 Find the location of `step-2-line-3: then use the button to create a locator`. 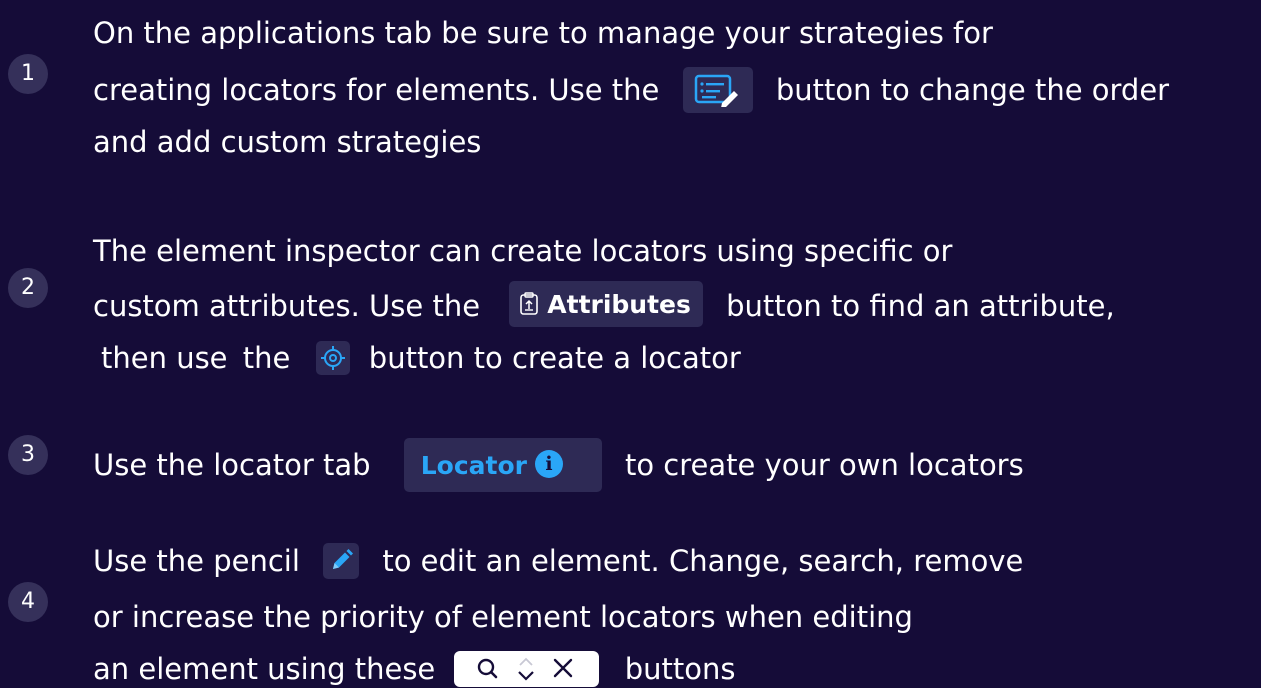

step-2-line-3: then use the button to create a locator is located at coordinates (421, 357).